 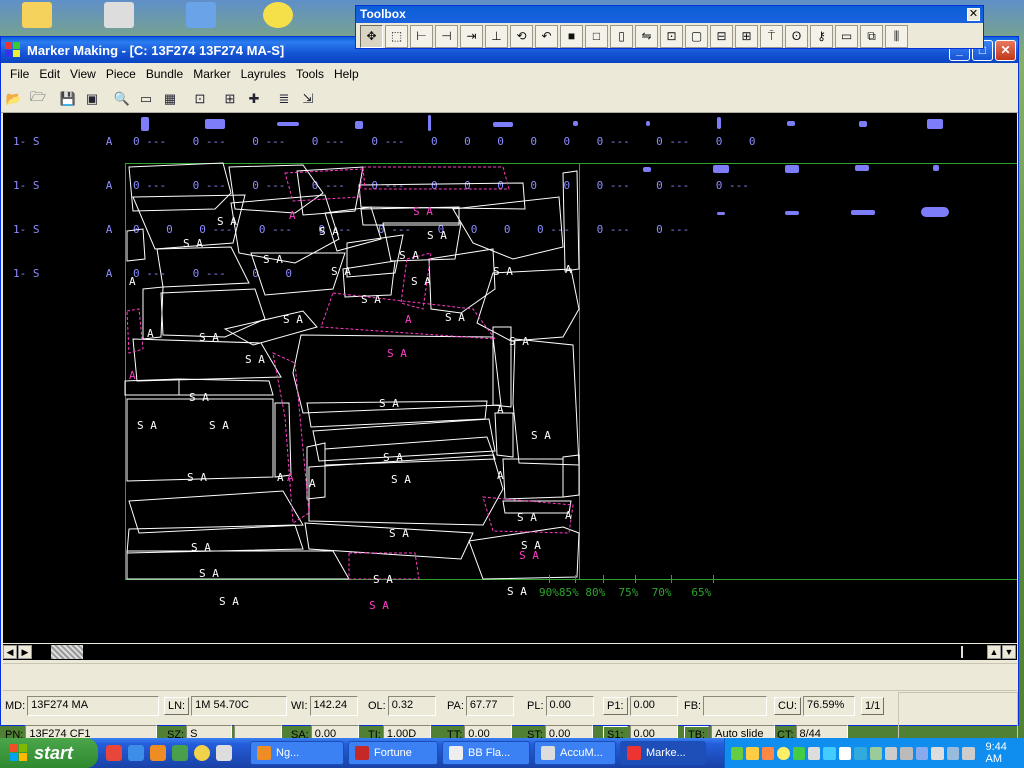 What do you see at coordinates (496, 36) in the screenshot?
I see `align-bottom-icon: ⊥` at bounding box center [496, 36].